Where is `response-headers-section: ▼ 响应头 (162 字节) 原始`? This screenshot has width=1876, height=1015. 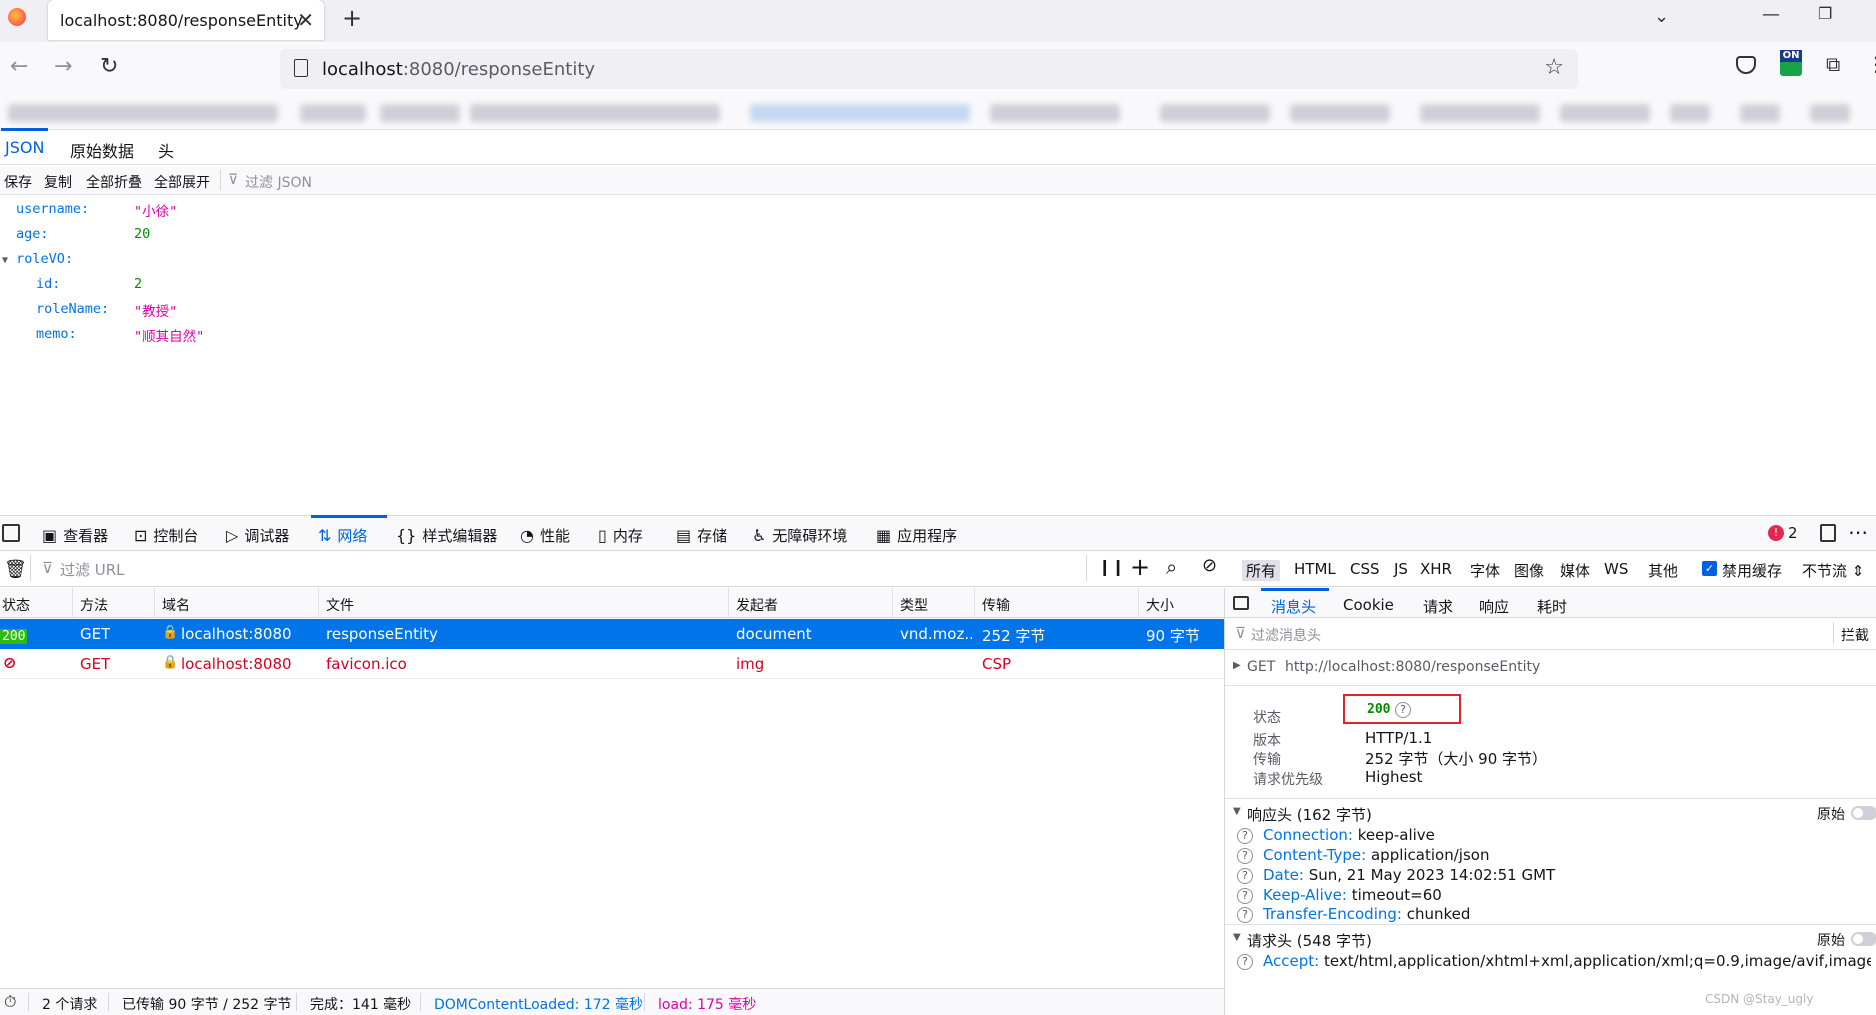
response-headers-section: ▼ 响应头 (162 字节) 原始 is located at coordinates (1550, 812).